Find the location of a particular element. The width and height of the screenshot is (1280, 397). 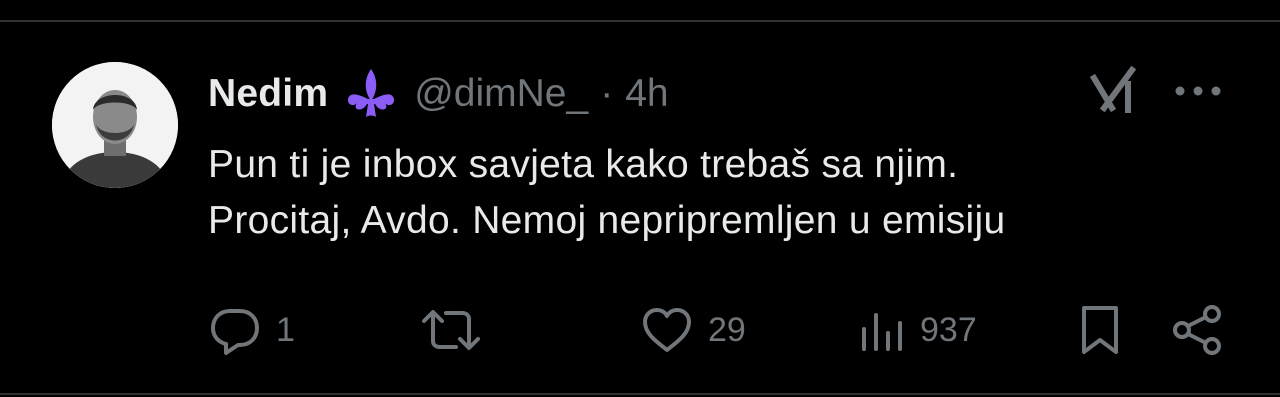

share-button is located at coordinates (1198, 330).